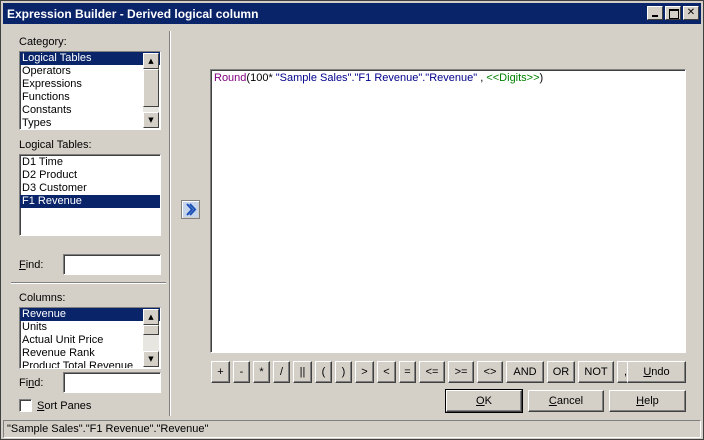 The image size is (704, 440). I want to click on expression-open: (100*, so click(261, 78).